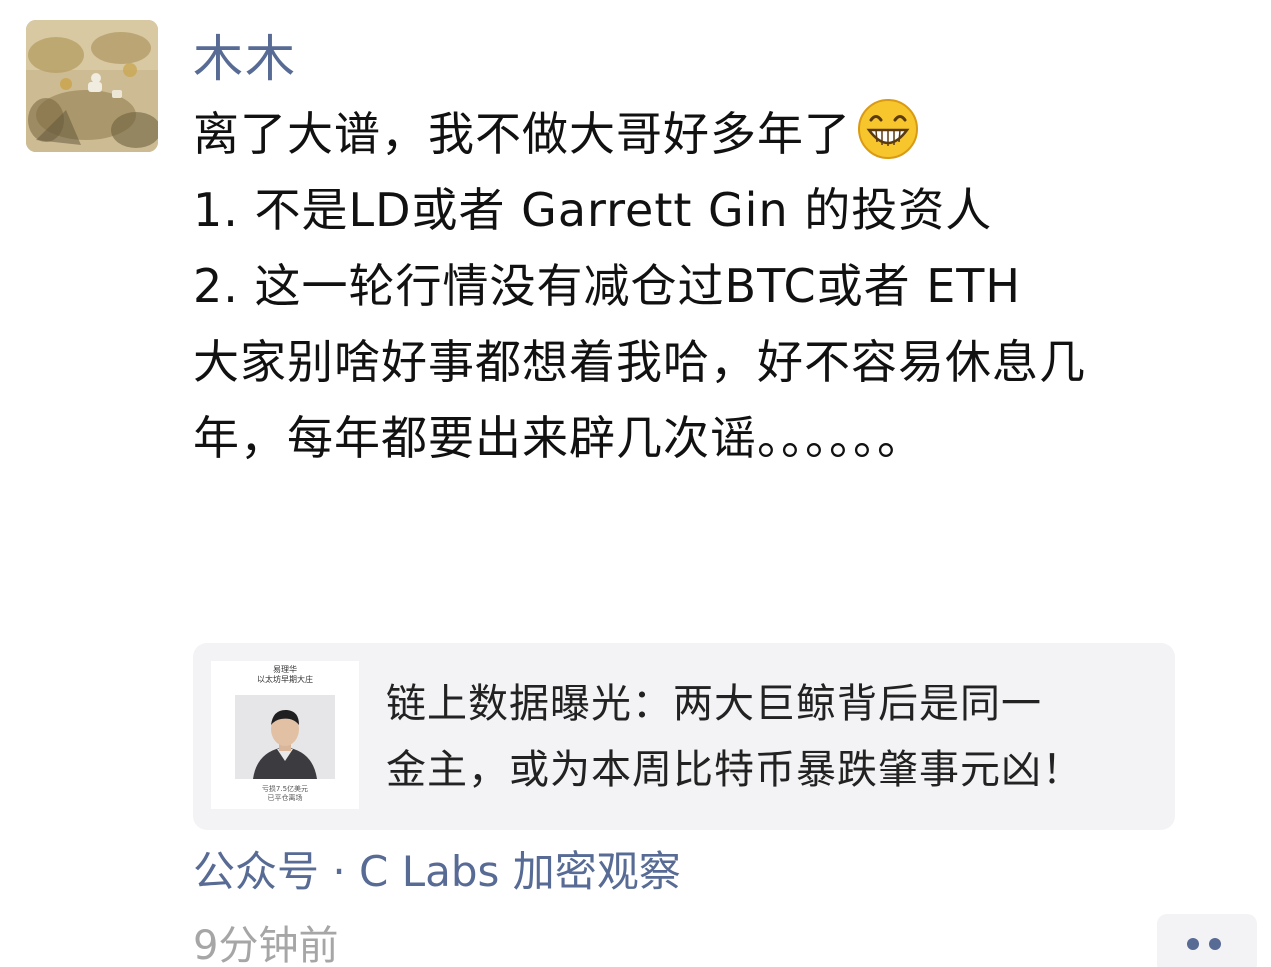 The image size is (1271, 967). I want to click on avatar-painting-image, so click(92, 86).